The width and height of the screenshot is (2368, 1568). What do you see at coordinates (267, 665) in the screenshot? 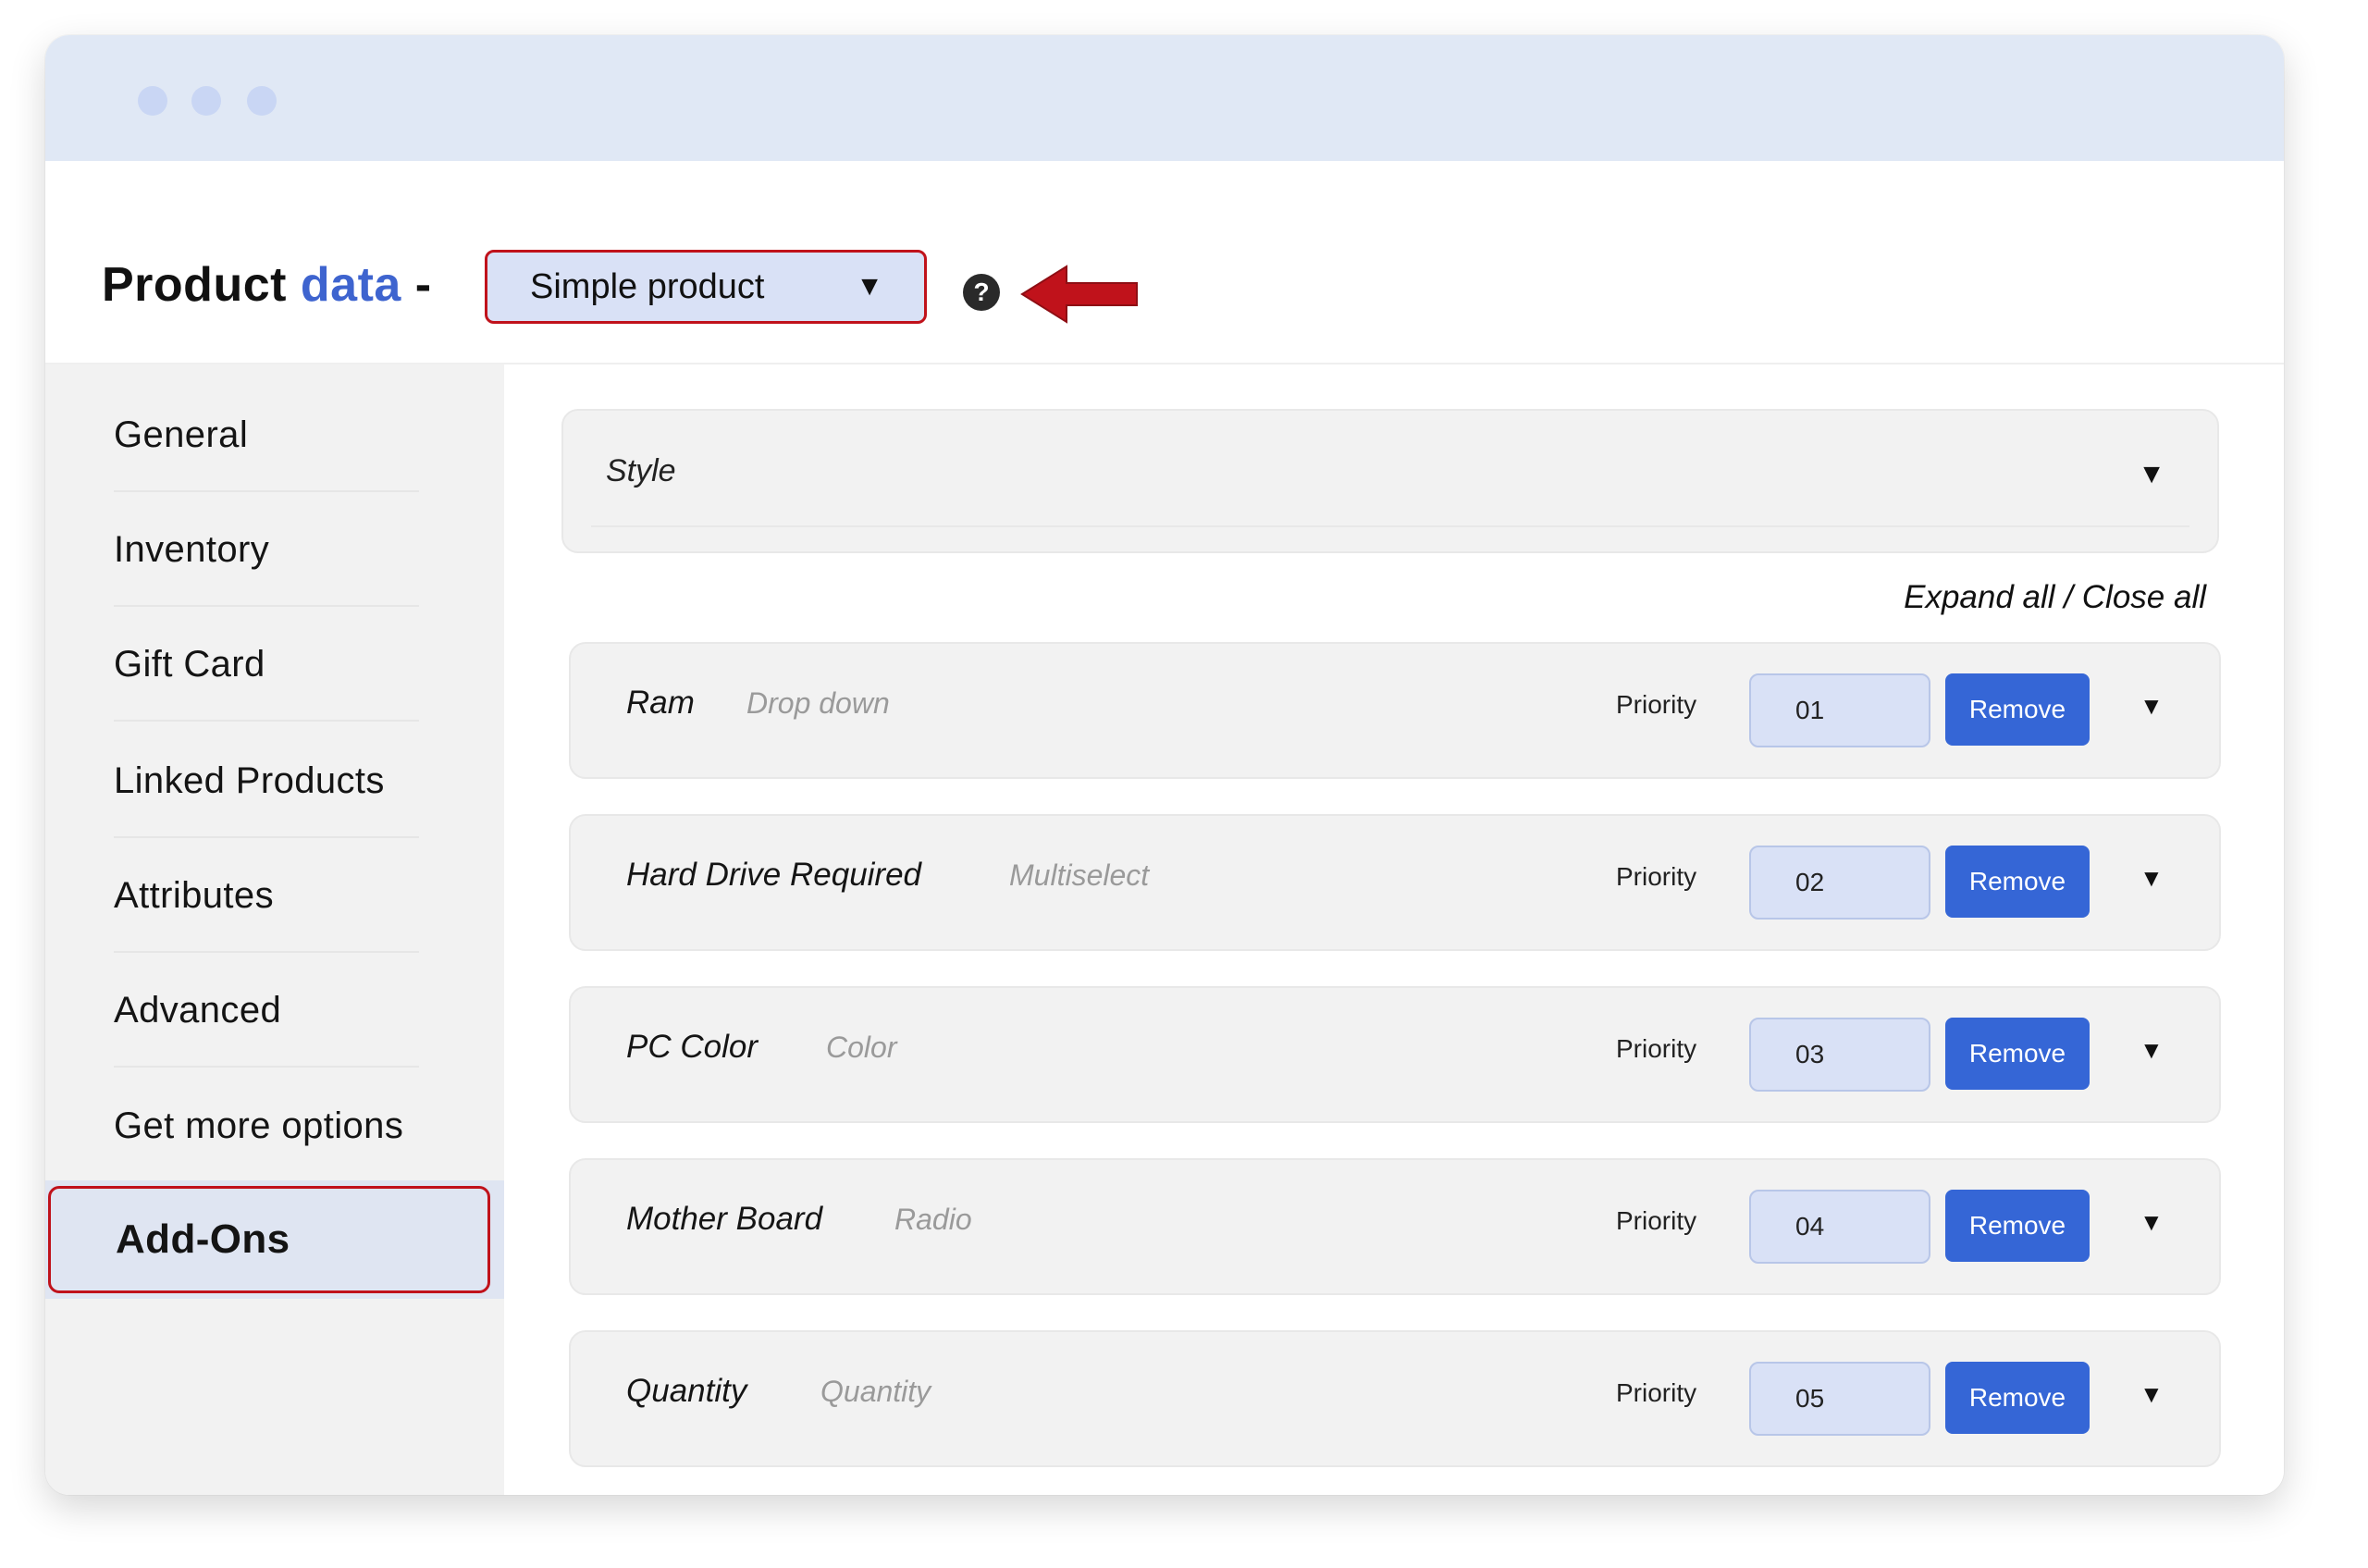
I see `sidebar-item-gift-card: Gift Card` at bounding box center [267, 665].